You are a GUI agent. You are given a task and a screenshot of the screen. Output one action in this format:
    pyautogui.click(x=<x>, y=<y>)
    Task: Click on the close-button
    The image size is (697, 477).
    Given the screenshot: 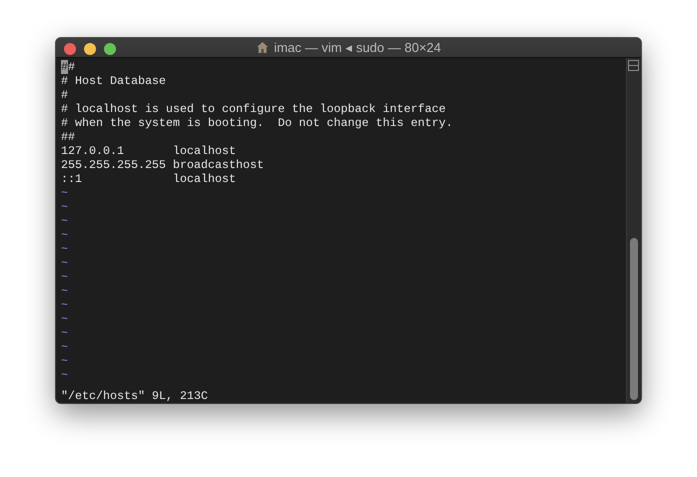 What is the action you would take?
    pyautogui.click(x=70, y=49)
    